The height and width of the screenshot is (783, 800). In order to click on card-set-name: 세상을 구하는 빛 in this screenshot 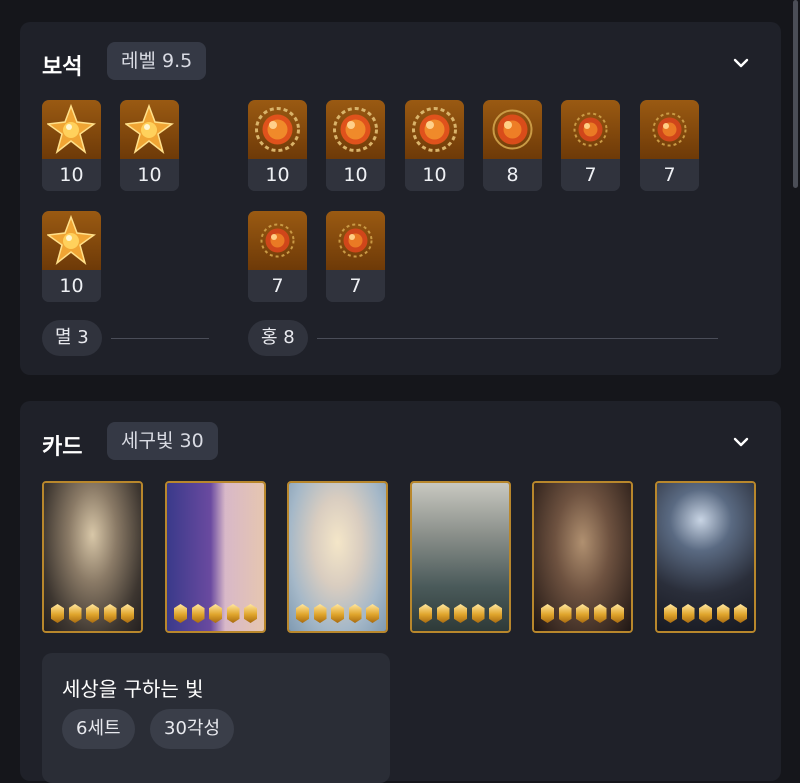, I will do `click(133, 689)`.